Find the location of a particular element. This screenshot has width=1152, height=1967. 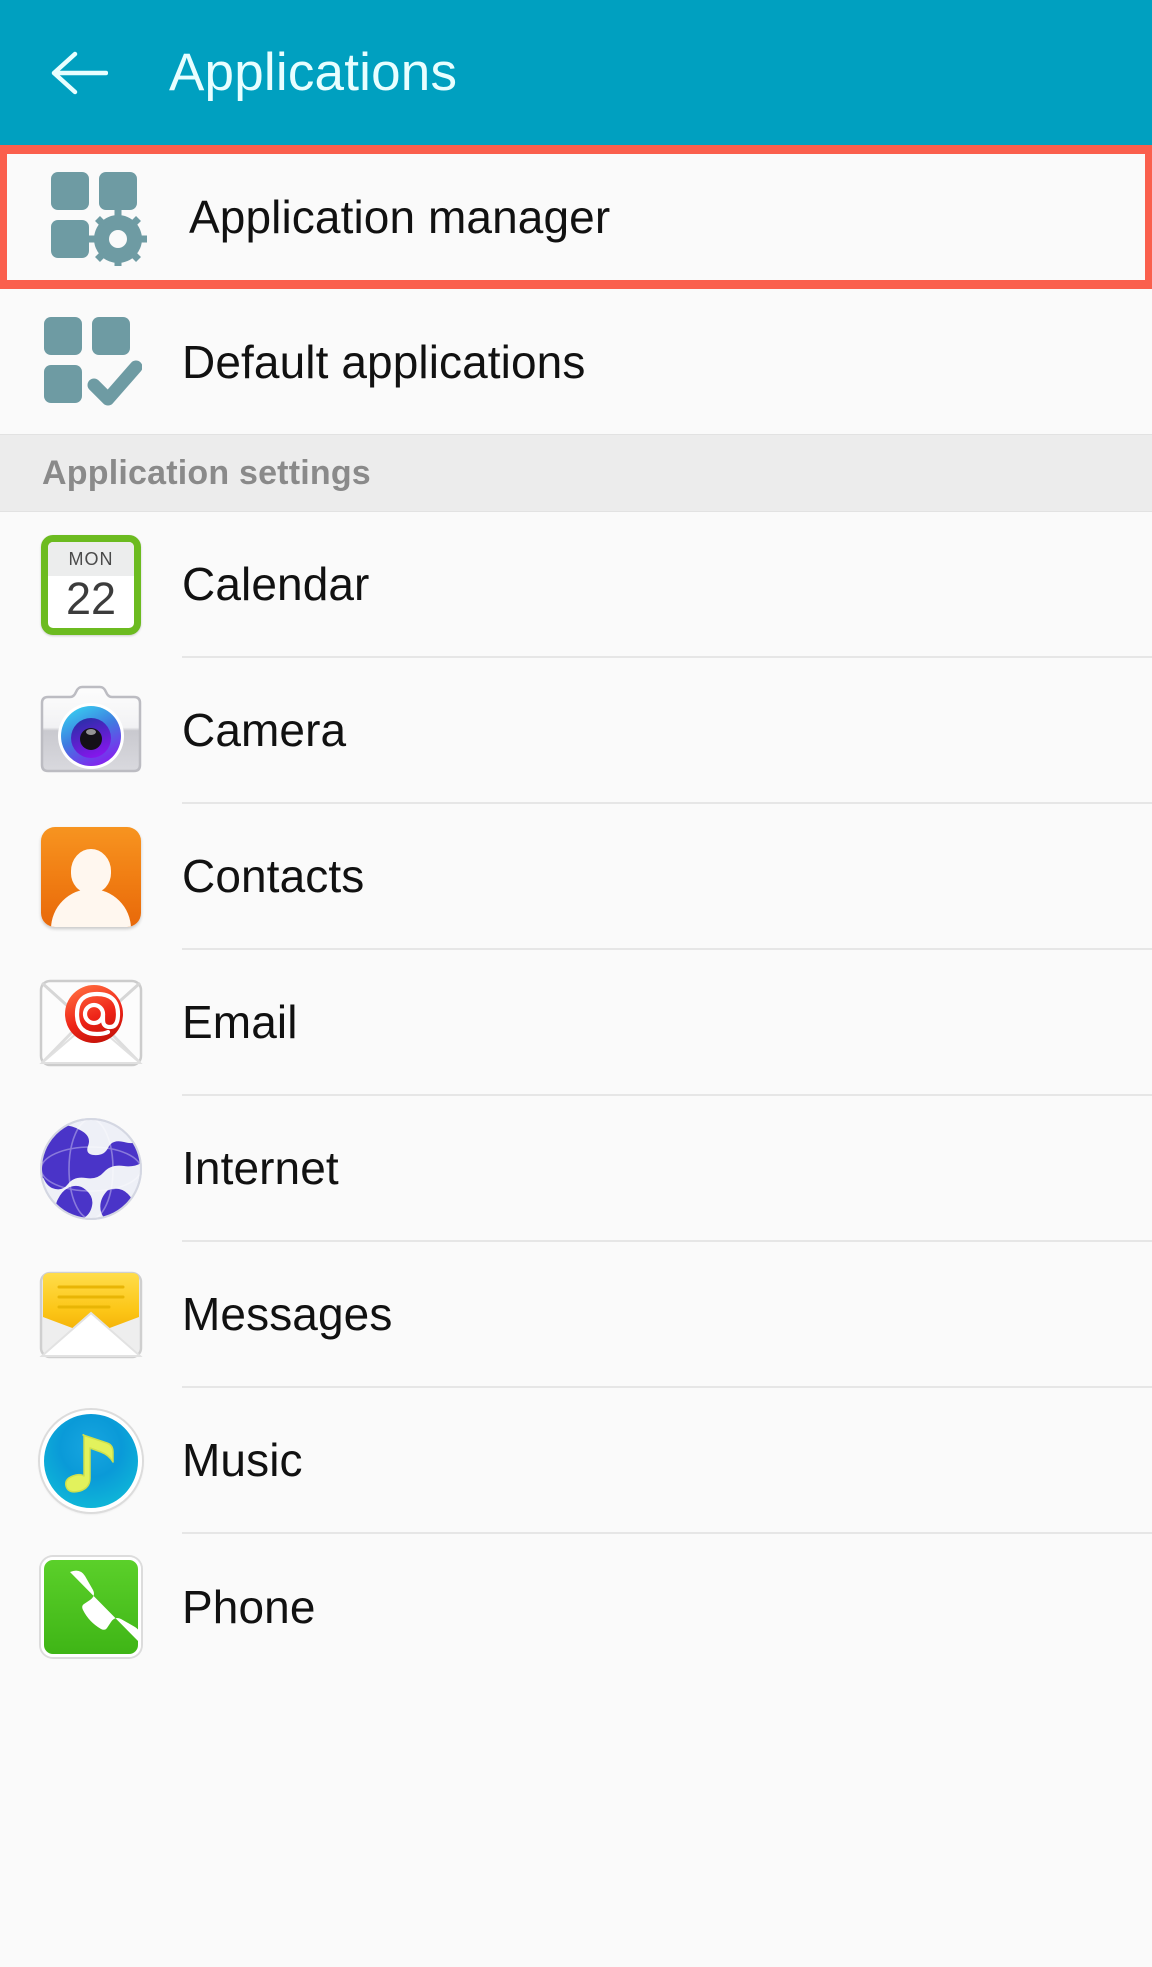

calendar-day-number: 22 is located at coordinates (91, 598).